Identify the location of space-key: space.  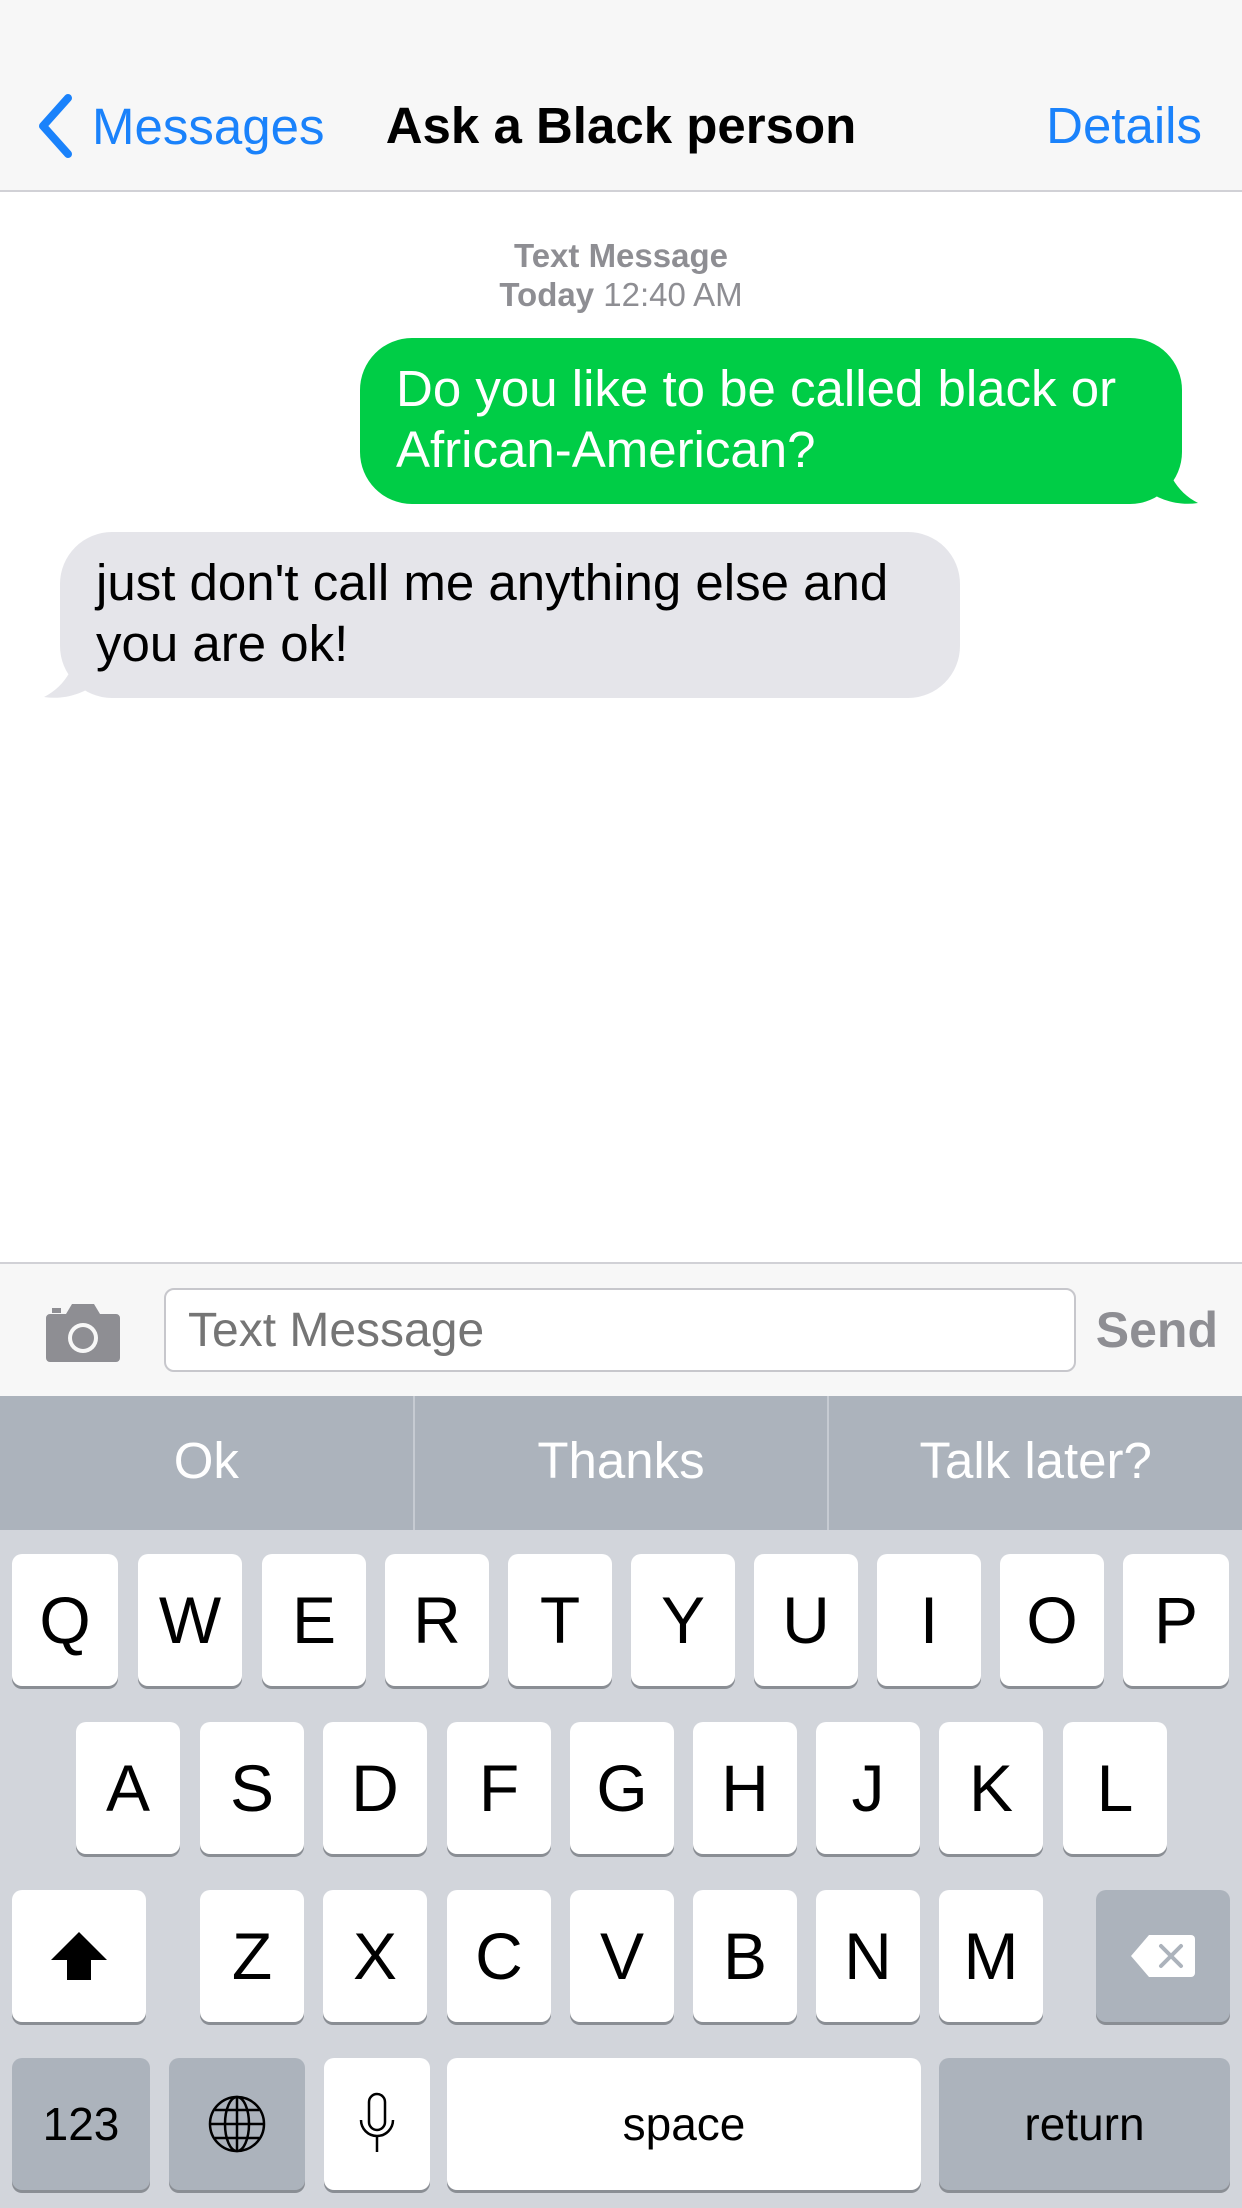
(684, 2124).